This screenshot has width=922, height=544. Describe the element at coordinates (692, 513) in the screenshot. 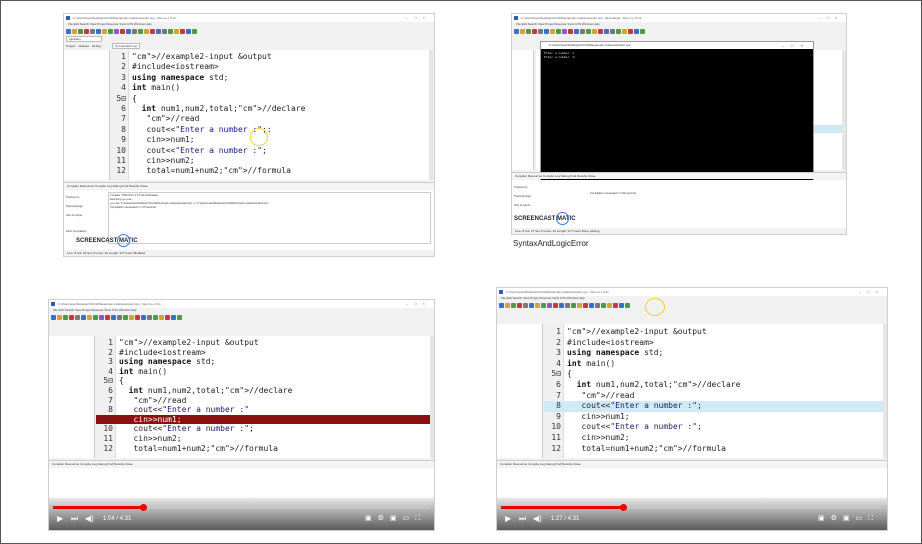

I see `video-controls: ▶ ⏭ ◀) 1:27 / 4:31 ▣⚙▣▭⛶` at that location.